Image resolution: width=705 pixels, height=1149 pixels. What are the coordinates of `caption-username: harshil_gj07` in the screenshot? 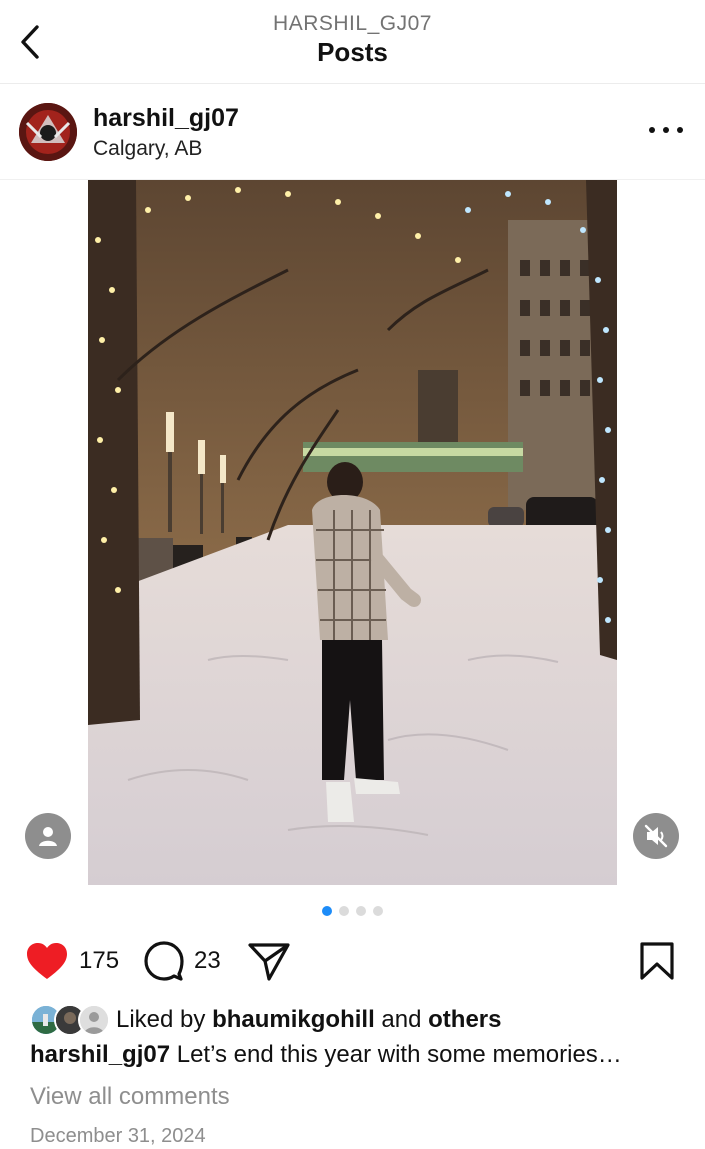 It's located at (100, 1054).